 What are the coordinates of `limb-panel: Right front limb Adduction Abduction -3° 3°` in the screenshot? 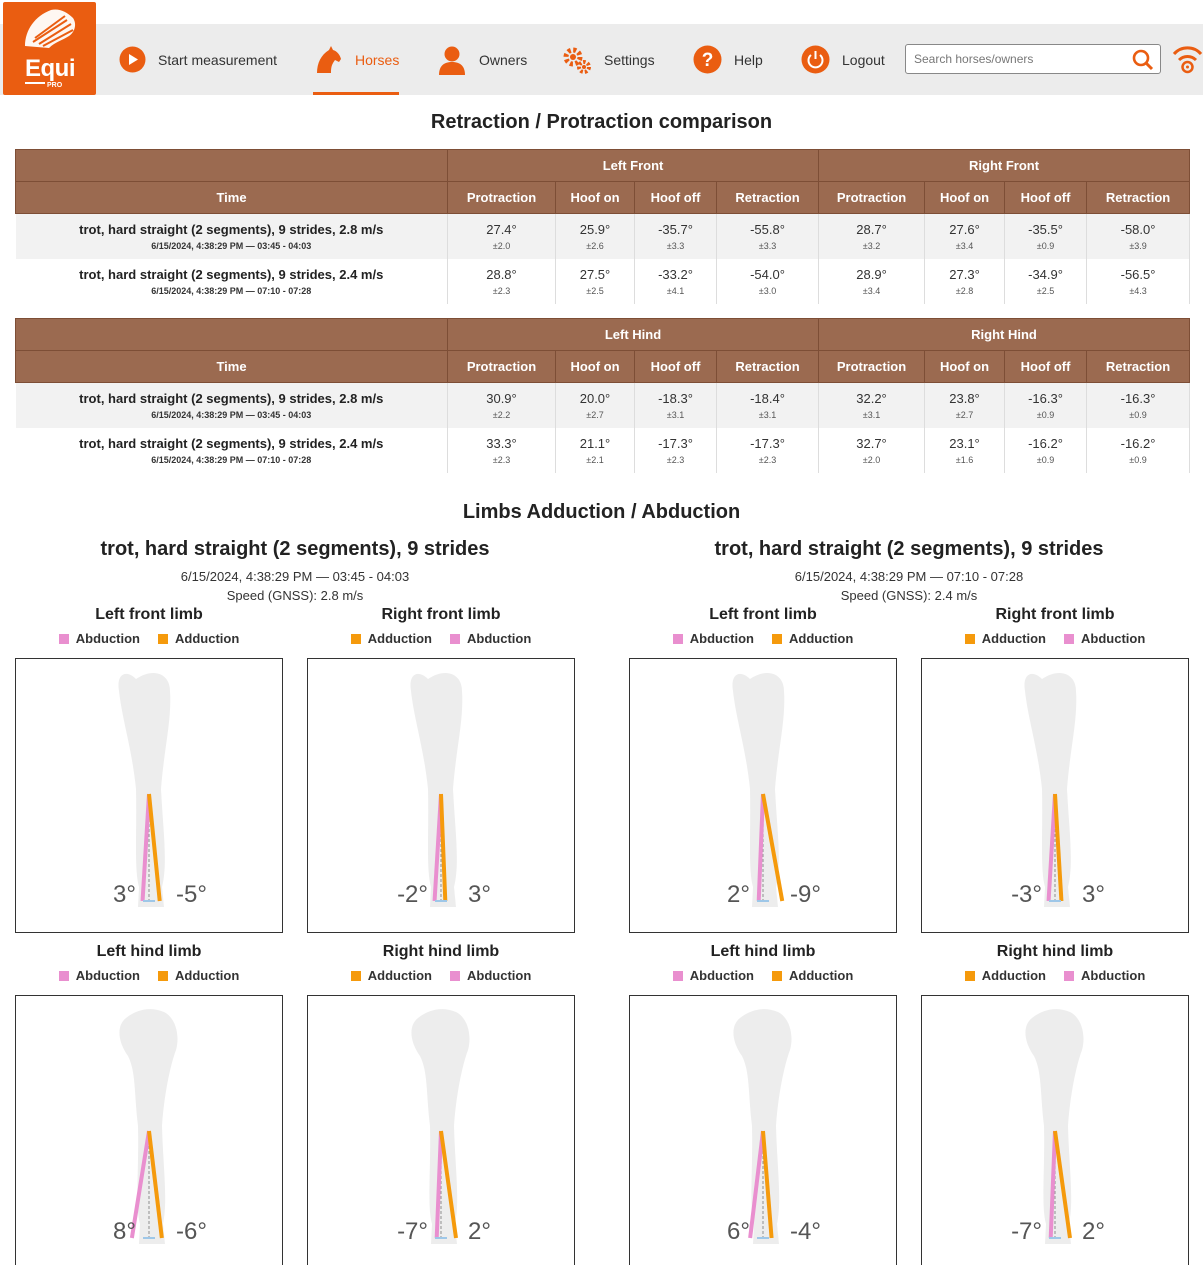 It's located at (1055, 769).